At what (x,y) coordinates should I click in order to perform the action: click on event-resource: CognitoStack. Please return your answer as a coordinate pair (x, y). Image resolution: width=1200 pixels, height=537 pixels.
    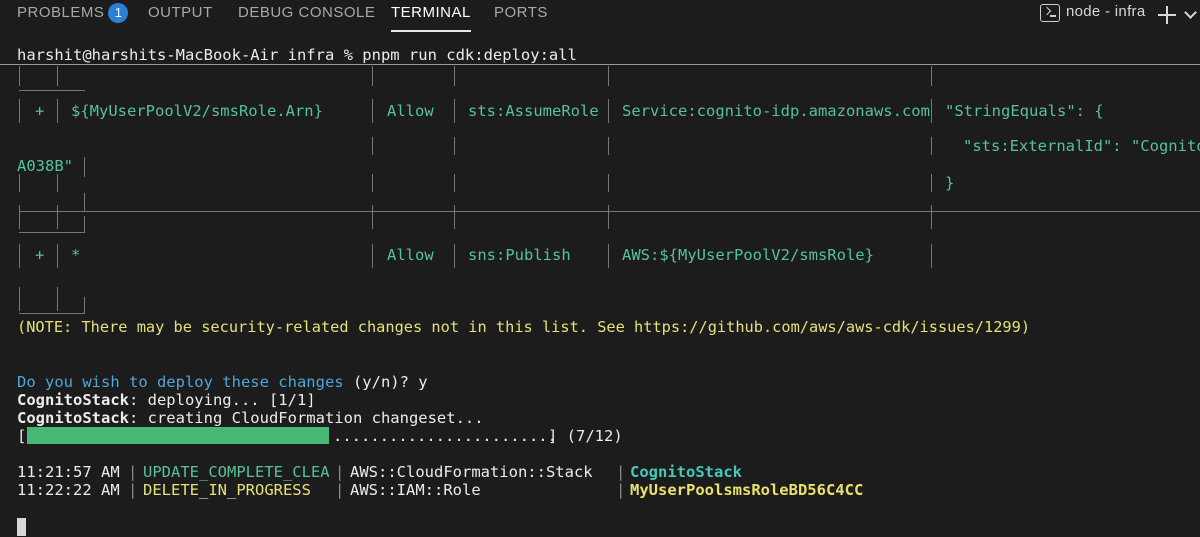
    Looking at the image, I should click on (686, 472).